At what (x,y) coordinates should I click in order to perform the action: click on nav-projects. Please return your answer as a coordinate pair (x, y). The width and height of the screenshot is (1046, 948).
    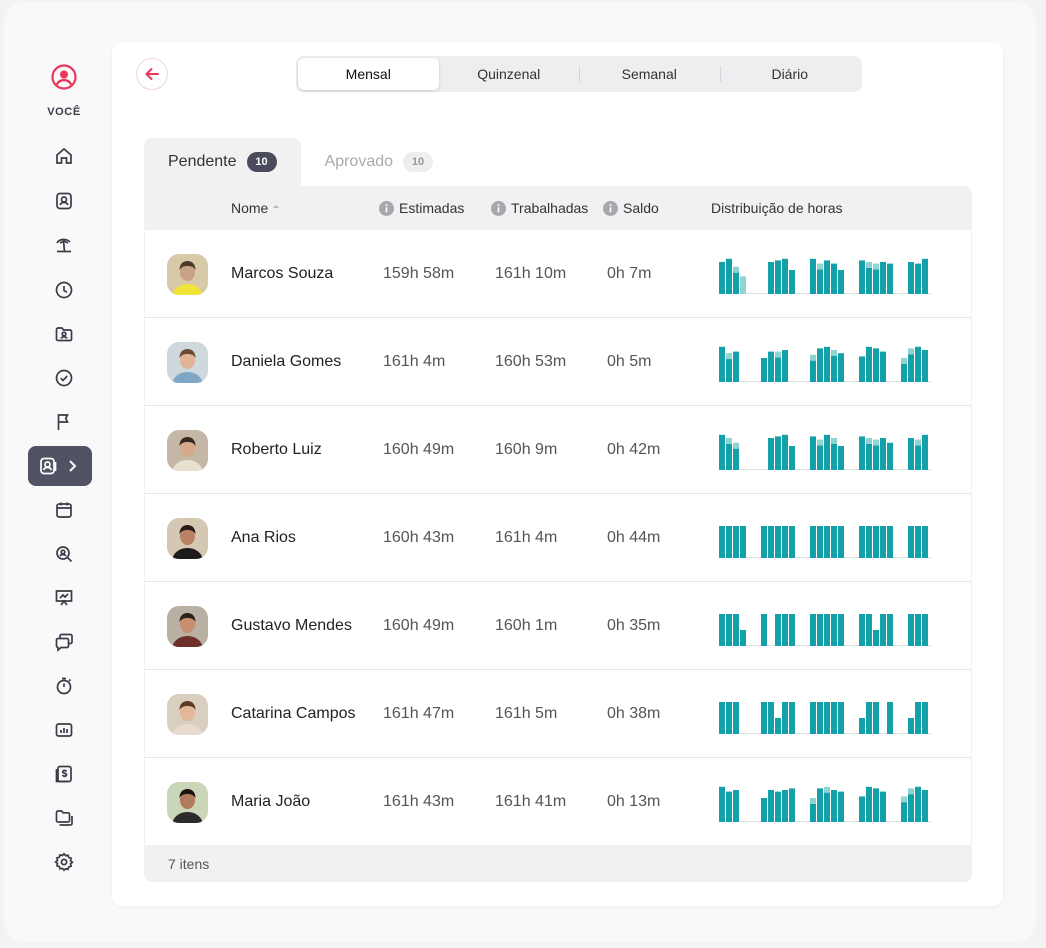
    Looking at the image, I should click on (64, 818).